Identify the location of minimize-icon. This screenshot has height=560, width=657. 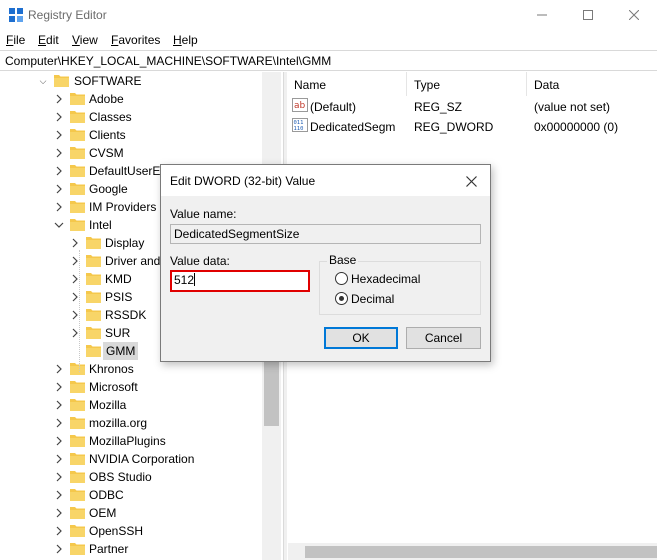
(542, 15).